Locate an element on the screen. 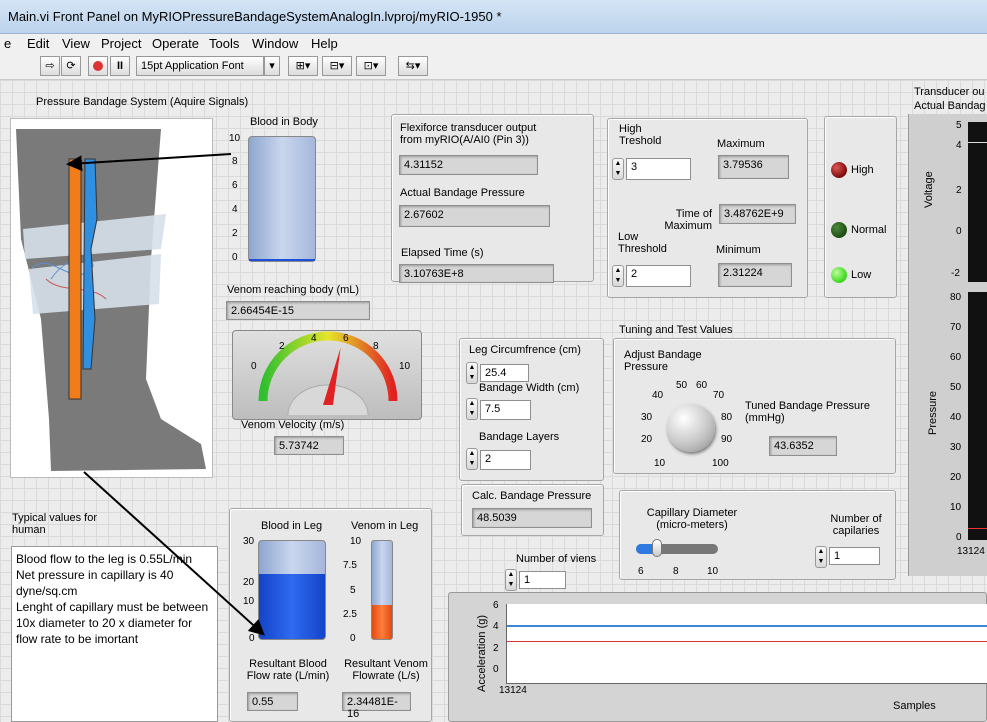  run-arrow-icon: ⇨ is located at coordinates (50, 66).